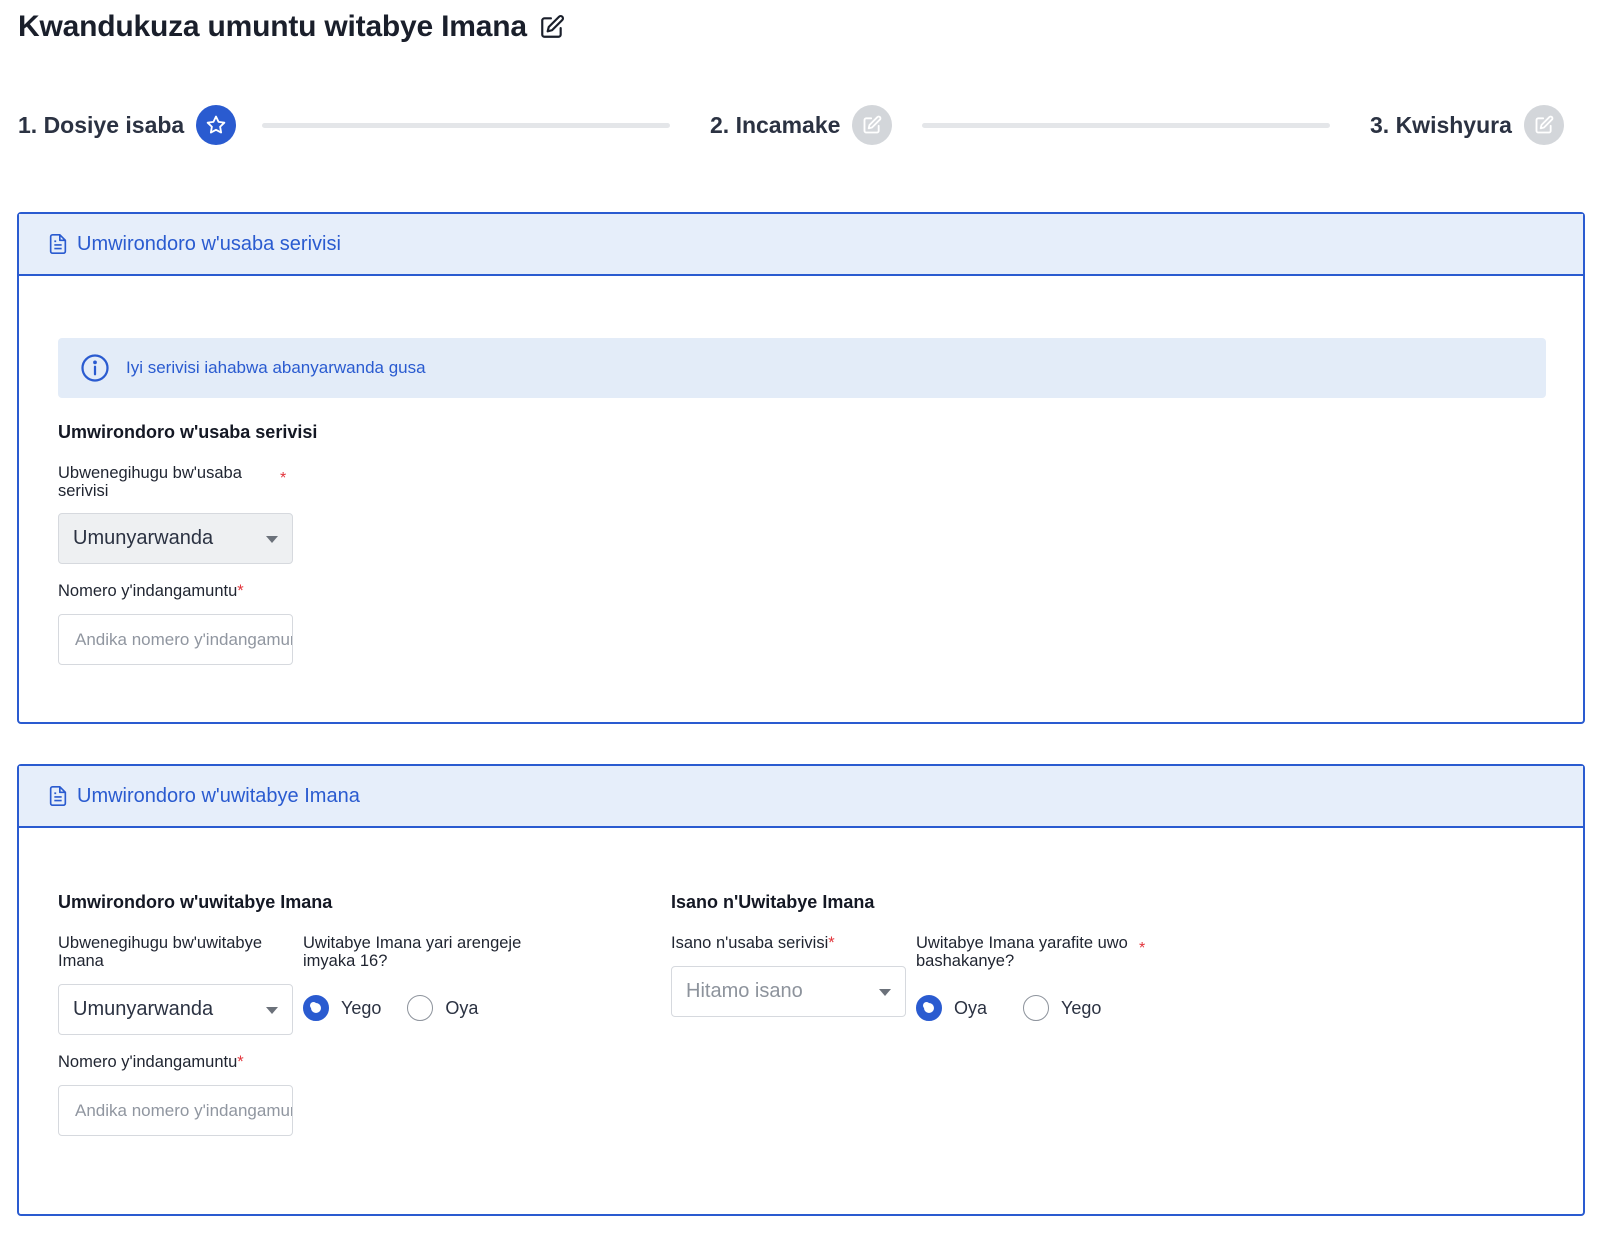 Image resolution: width=1600 pixels, height=1250 pixels. What do you see at coordinates (276, 367) in the screenshot?
I see `info-text: Iyi serivisi iahabwa abanyarwanda gusa` at bounding box center [276, 367].